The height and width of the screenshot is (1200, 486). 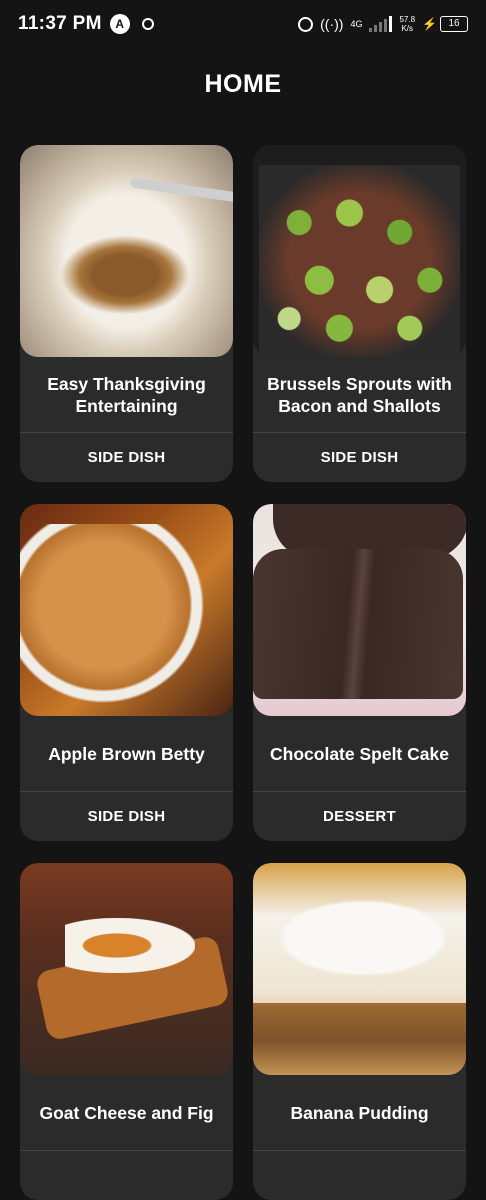 I want to click on battery-indicator: ⚡ 16, so click(x=445, y=24).